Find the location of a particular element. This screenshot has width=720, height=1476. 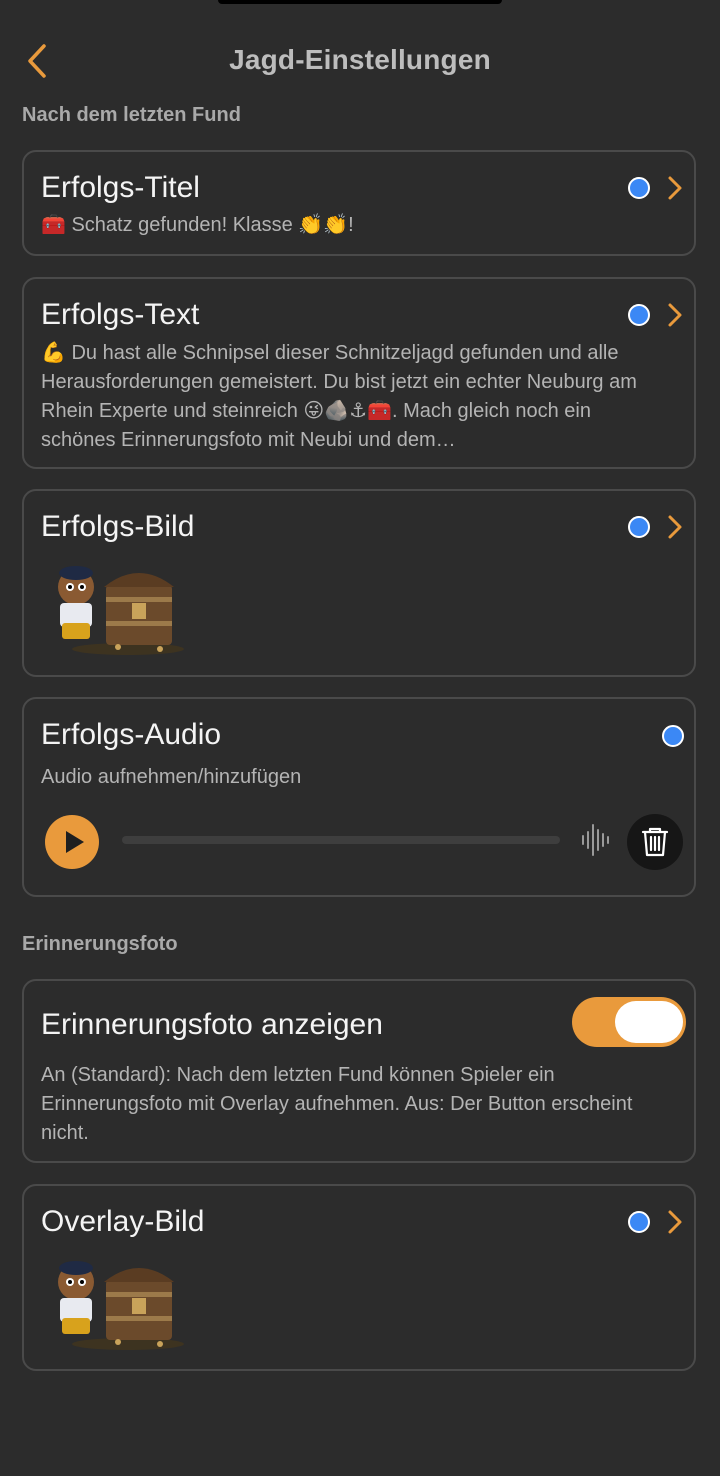

memory-photo-toggle-label: Erinnerungsfoto anzeigen is located at coordinates (212, 1024).